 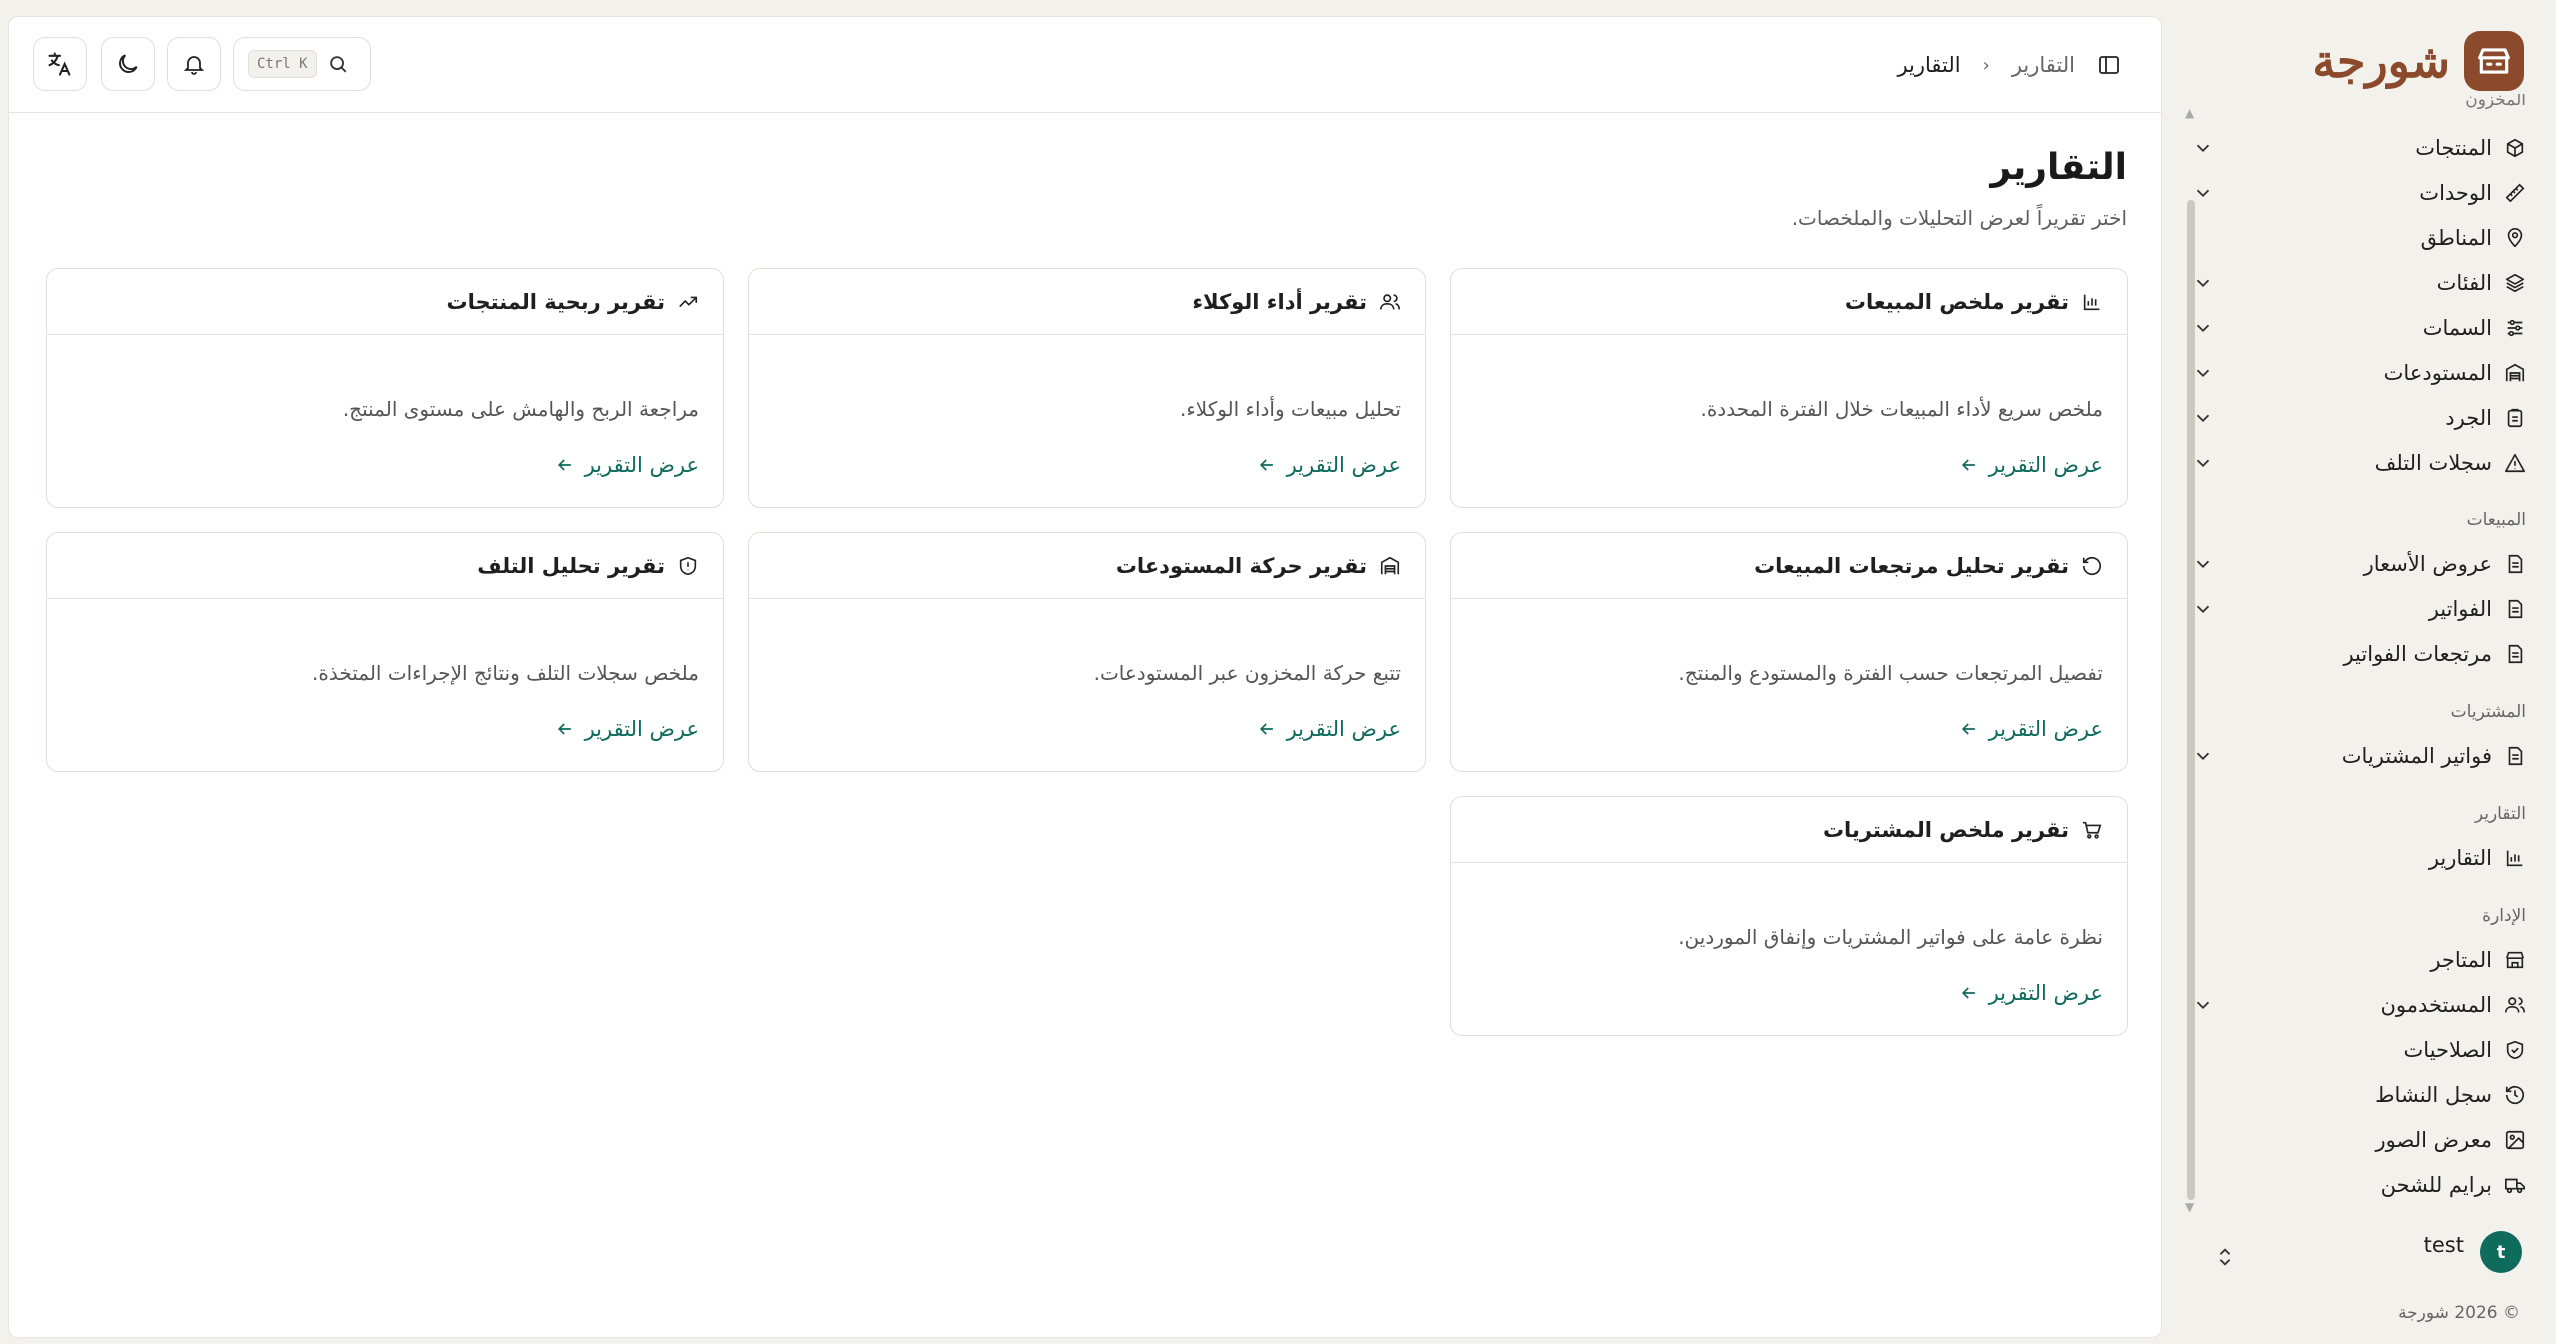 I want to click on layers-icon, so click(x=2515, y=283).